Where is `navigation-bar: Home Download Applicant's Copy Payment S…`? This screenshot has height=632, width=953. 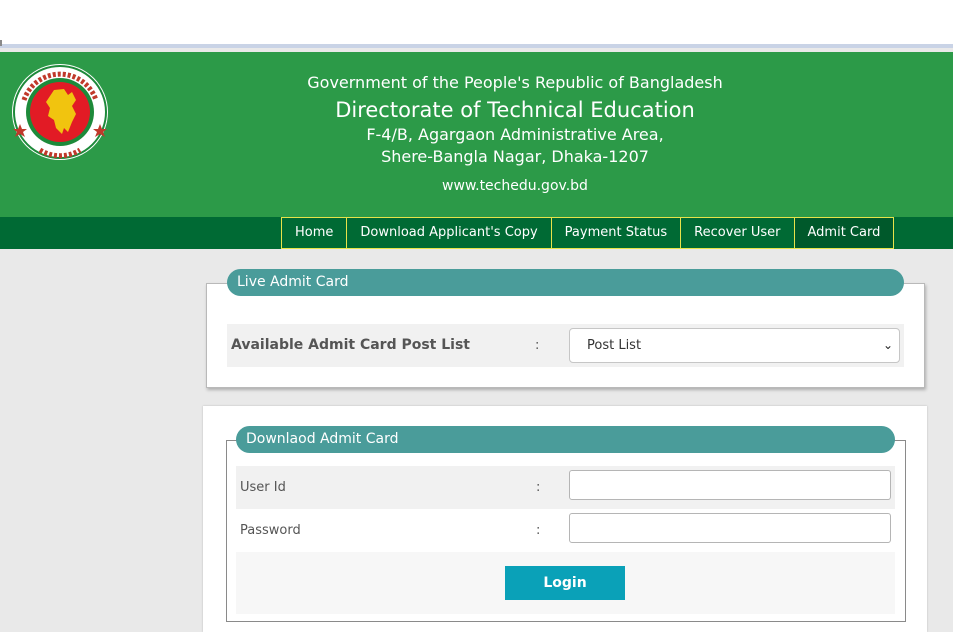
navigation-bar: Home Download Applicant's Copy Payment S… is located at coordinates (476, 233).